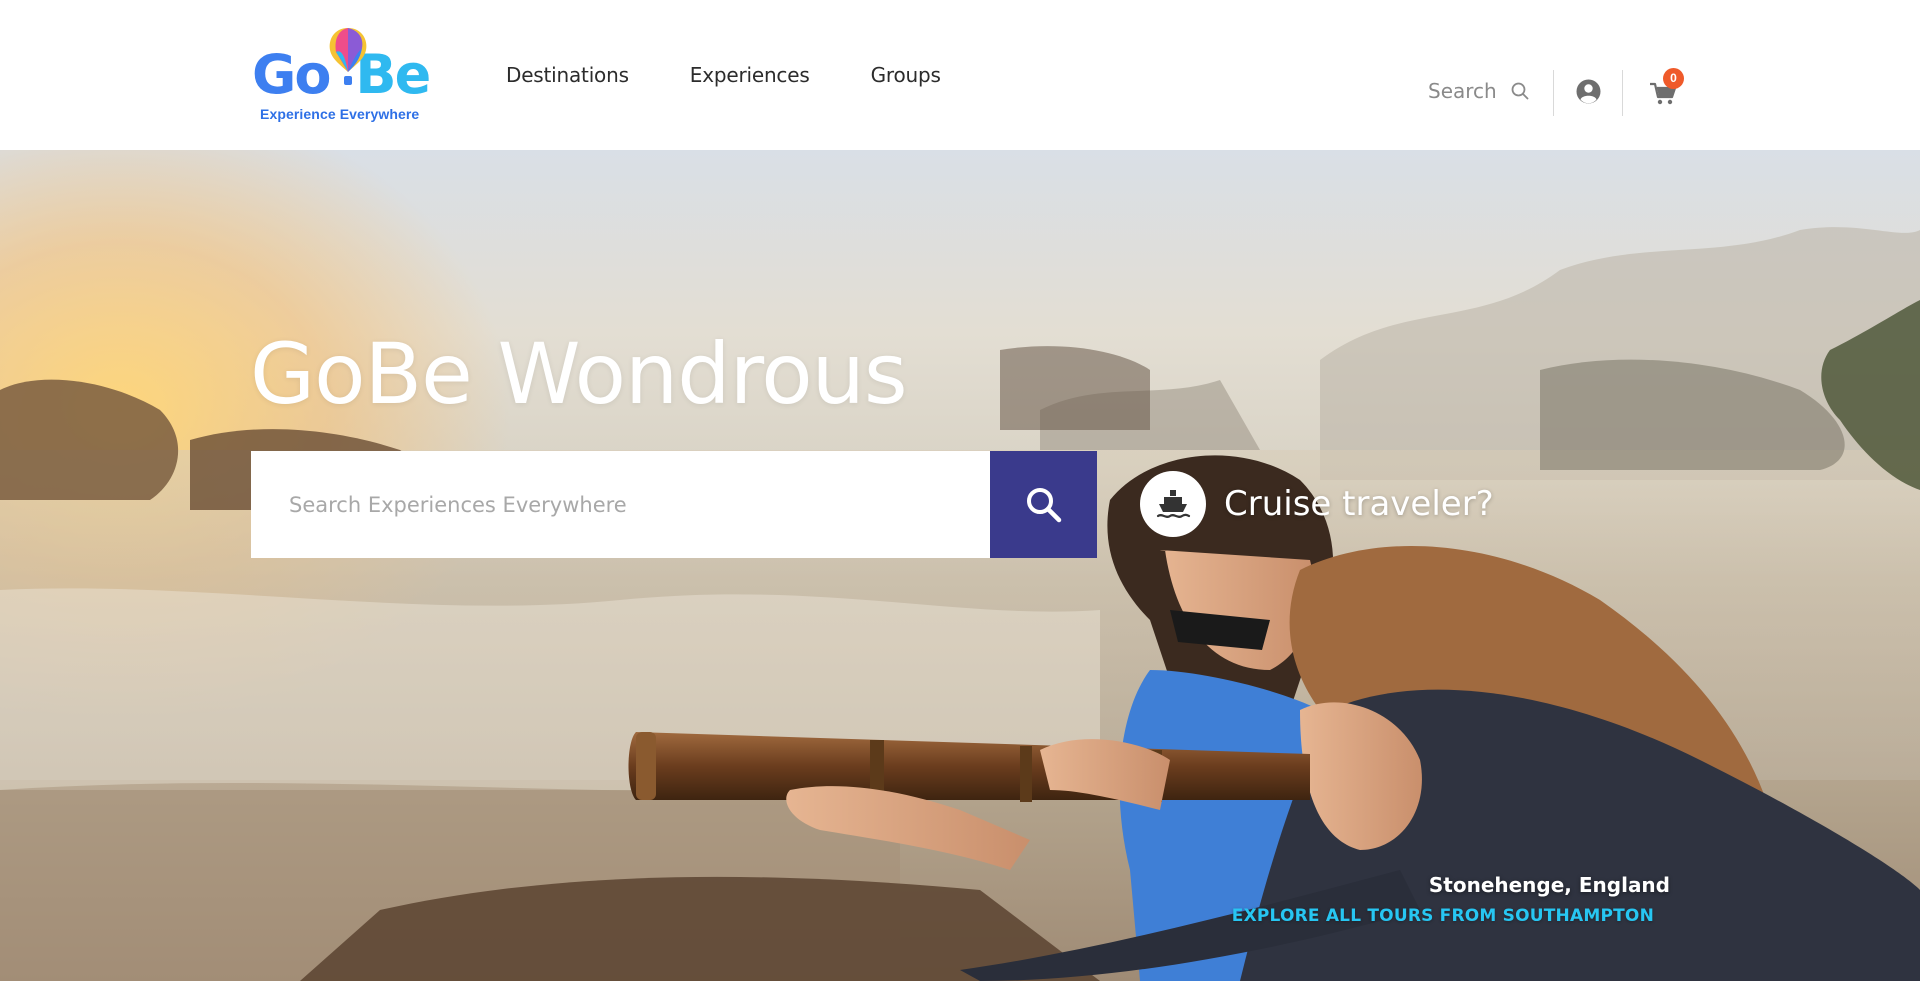 Image resolution: width=1920 pixels, height=981 pixels. I want to click on photo-location: Stonehenge, England, so click(1549, 885).